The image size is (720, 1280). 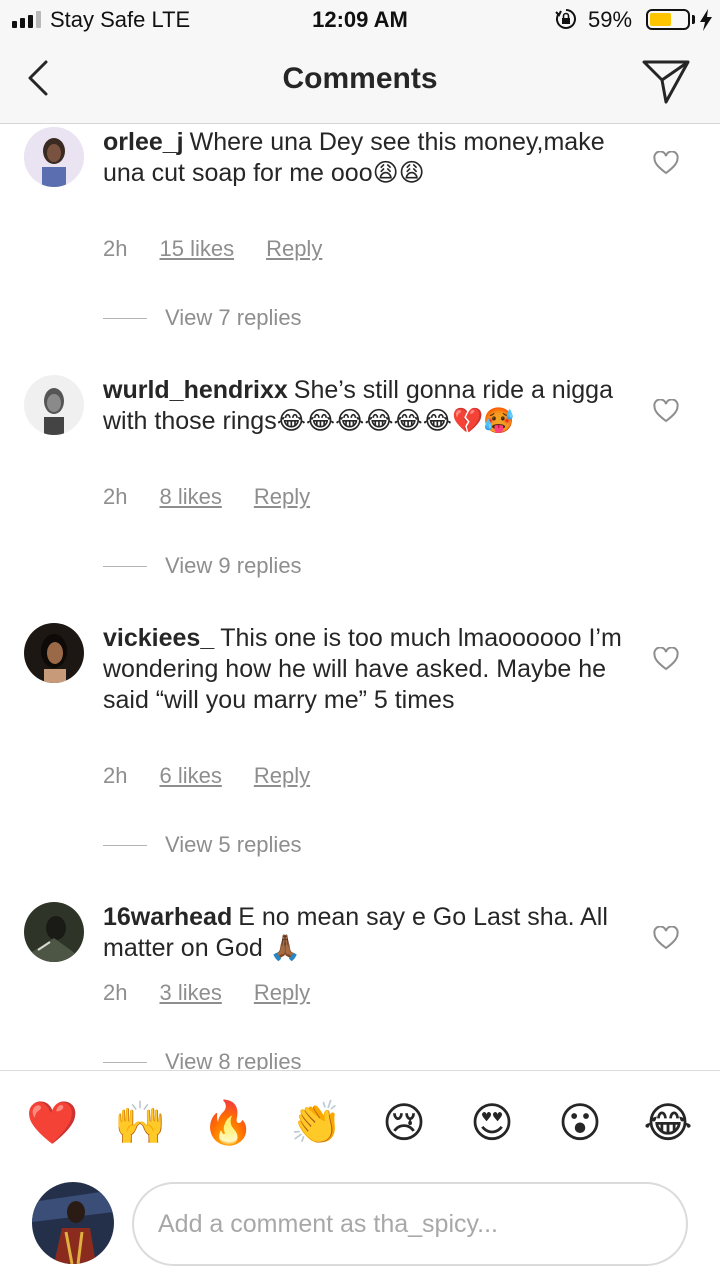 I want to click on comment-meta: 2h 8 likes Reply, so click(x=206, y=497).